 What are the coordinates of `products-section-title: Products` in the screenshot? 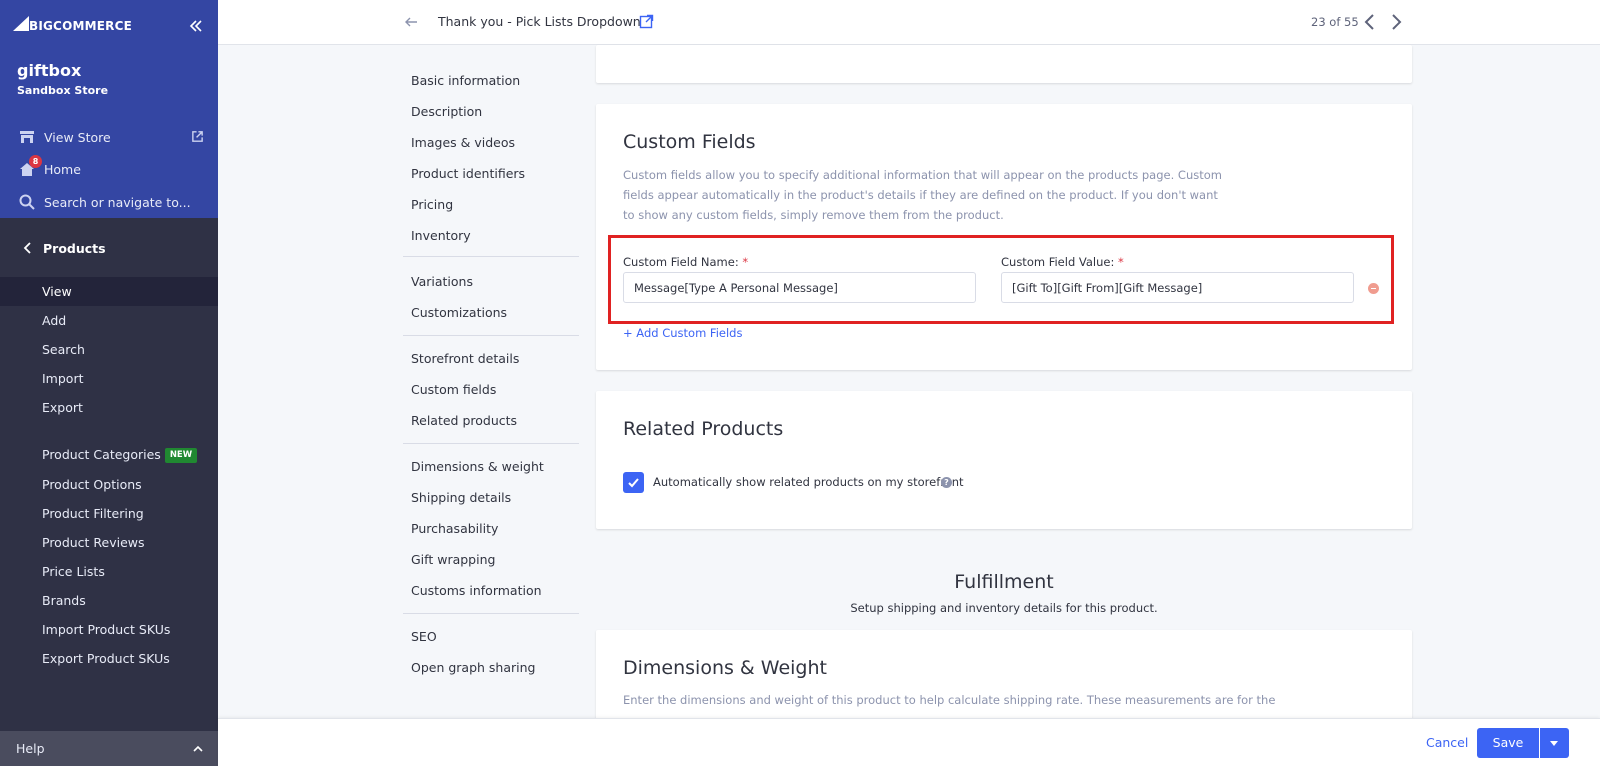 It's located at (74, 248).